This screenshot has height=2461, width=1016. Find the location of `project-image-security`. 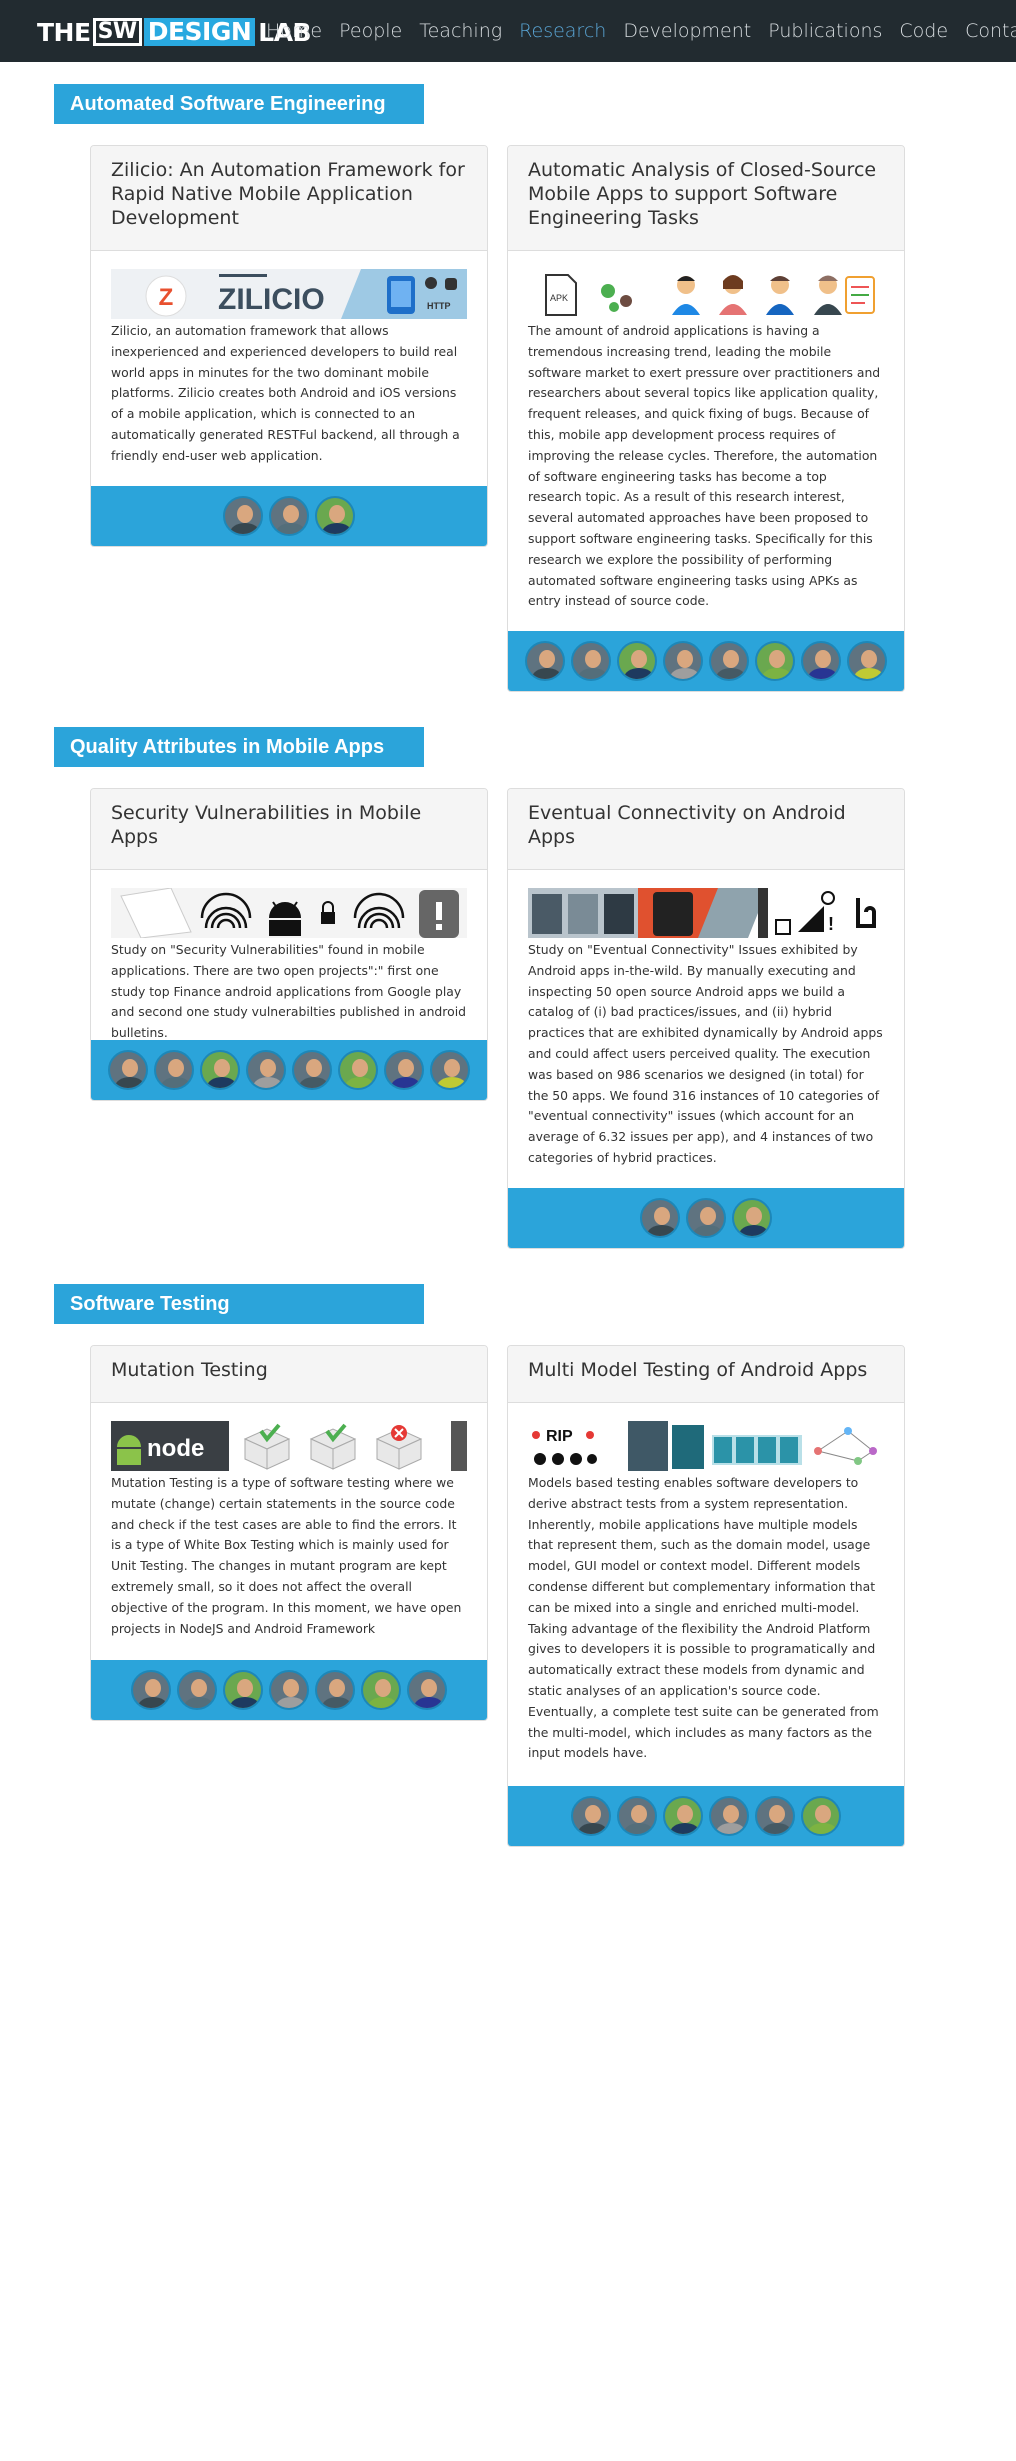

project-image-security is located at coordinates (289, 913).